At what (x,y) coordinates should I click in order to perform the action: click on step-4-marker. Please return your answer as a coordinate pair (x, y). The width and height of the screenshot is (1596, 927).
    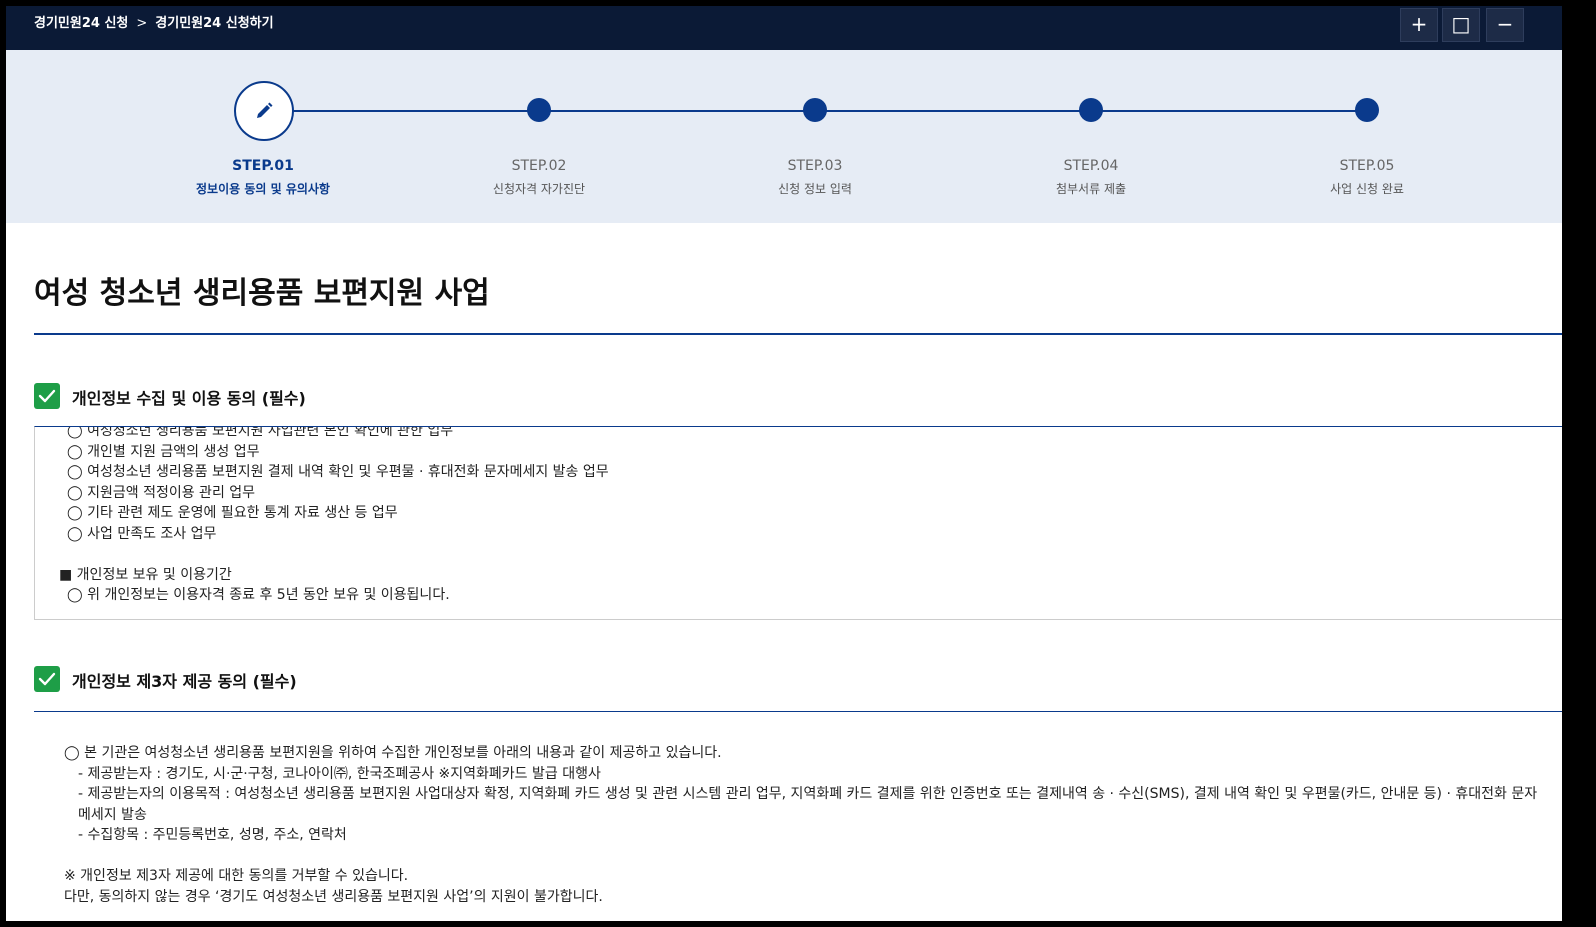
    Looking at the image, I should click on (1091, 110).